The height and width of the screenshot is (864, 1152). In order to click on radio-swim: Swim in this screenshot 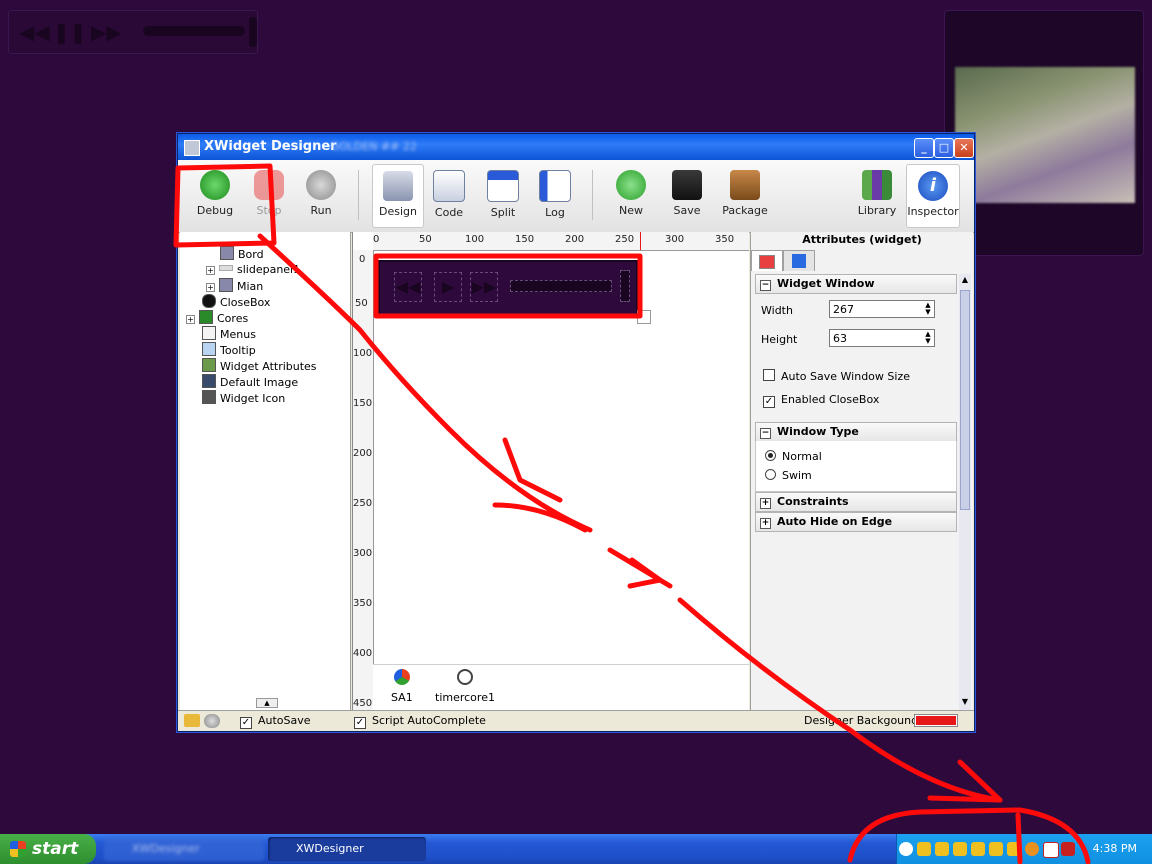, I will do `click(788, 475)`.